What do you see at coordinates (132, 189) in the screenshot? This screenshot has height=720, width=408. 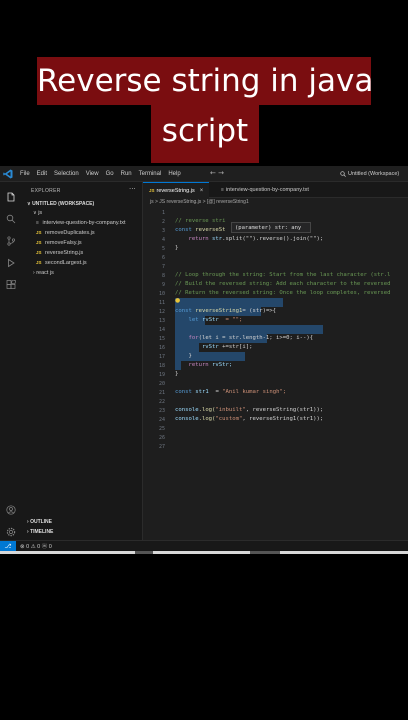 I see `explorer-more-button: ···` at bounding box center [132, 189].